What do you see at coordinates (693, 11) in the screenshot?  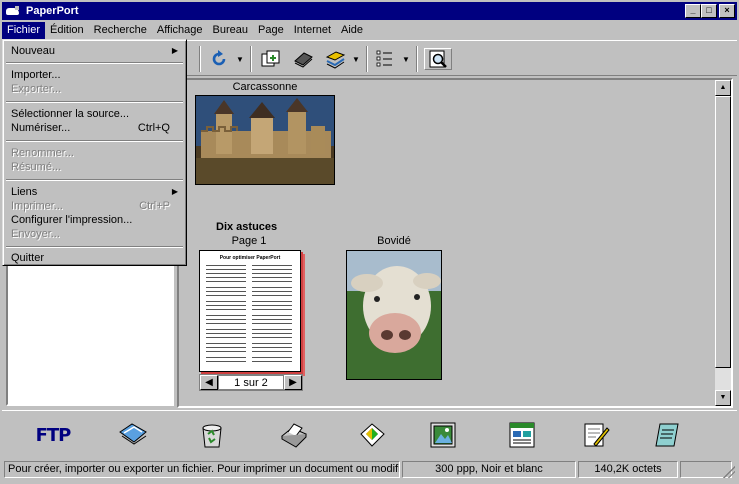 I see `minimize-button: _` at bounding box center [693, 11].